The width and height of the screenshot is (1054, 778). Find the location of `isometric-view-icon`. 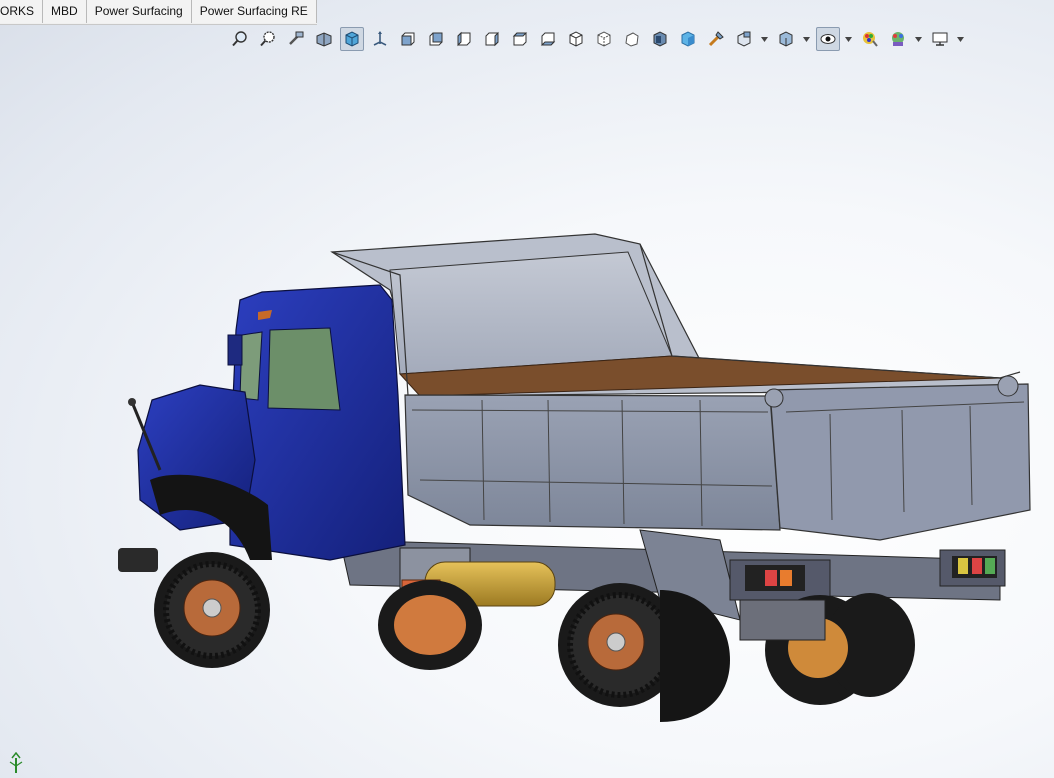

isometric-view-icon is located at coordinates (576, 39).